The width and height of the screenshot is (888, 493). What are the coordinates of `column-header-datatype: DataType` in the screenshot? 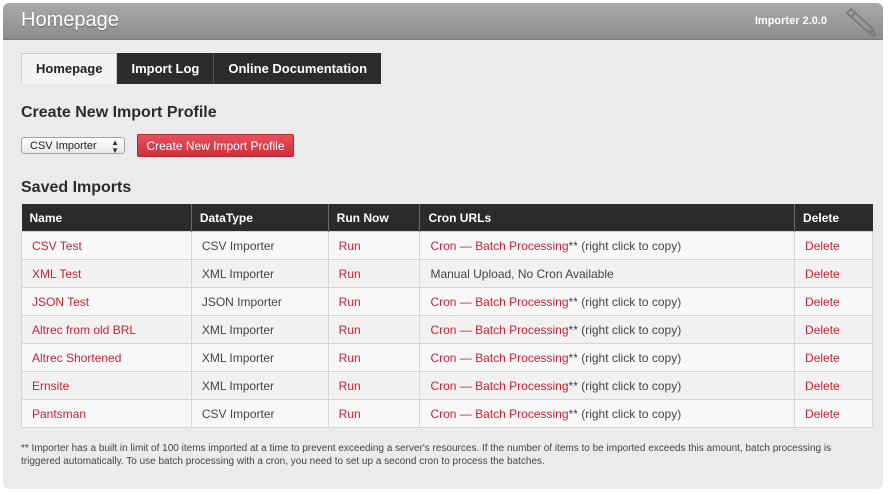 It's located at (260, 218).